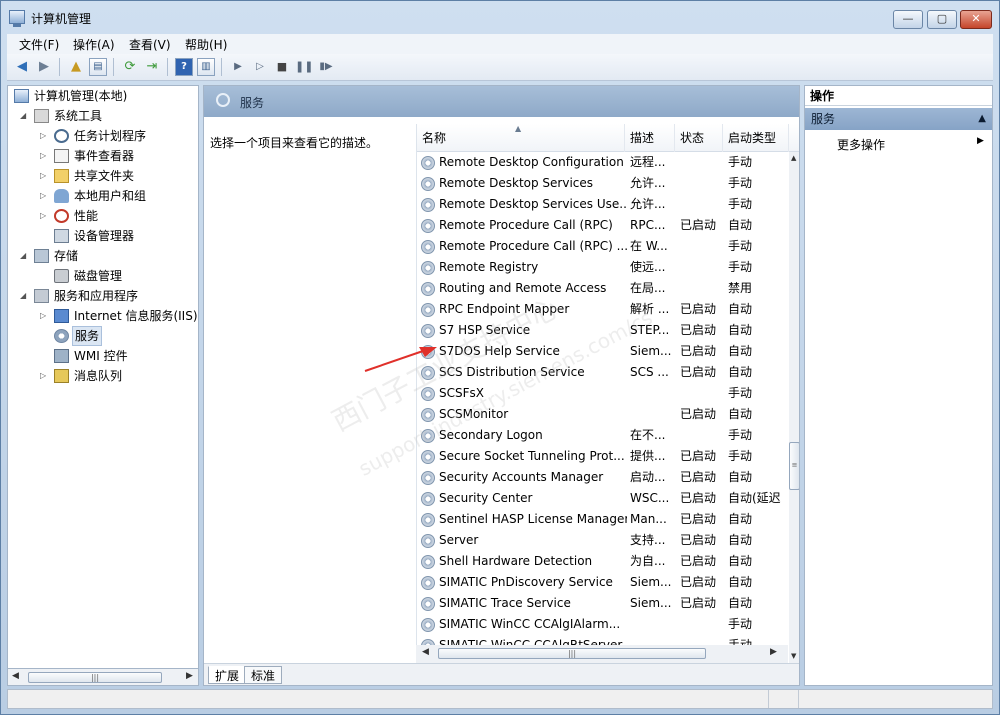 The width and height of the screenshot is (1000, 715). I want to click on tree-item-label: 消息队列, so click(98, 376).